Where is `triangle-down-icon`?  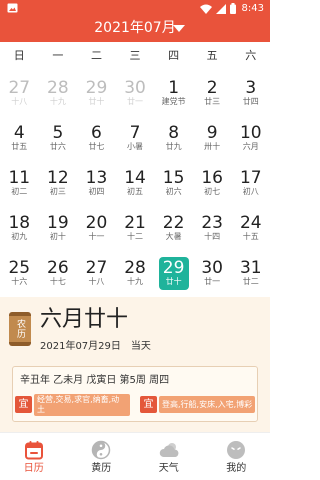 triangle-down-icon is located at coordinates (179, 28).